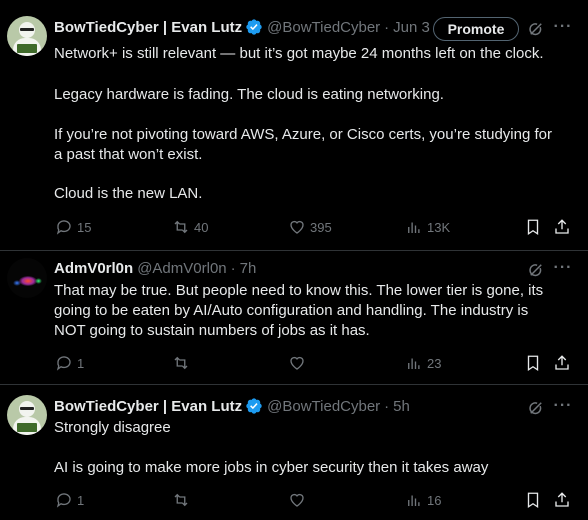 The width and height of the screenshot is (588, 520). What do you see at coordinates (112, 427) in the screenshot?
I see `post-text-line: Strongly disagree` at bounding box center [112, 427].